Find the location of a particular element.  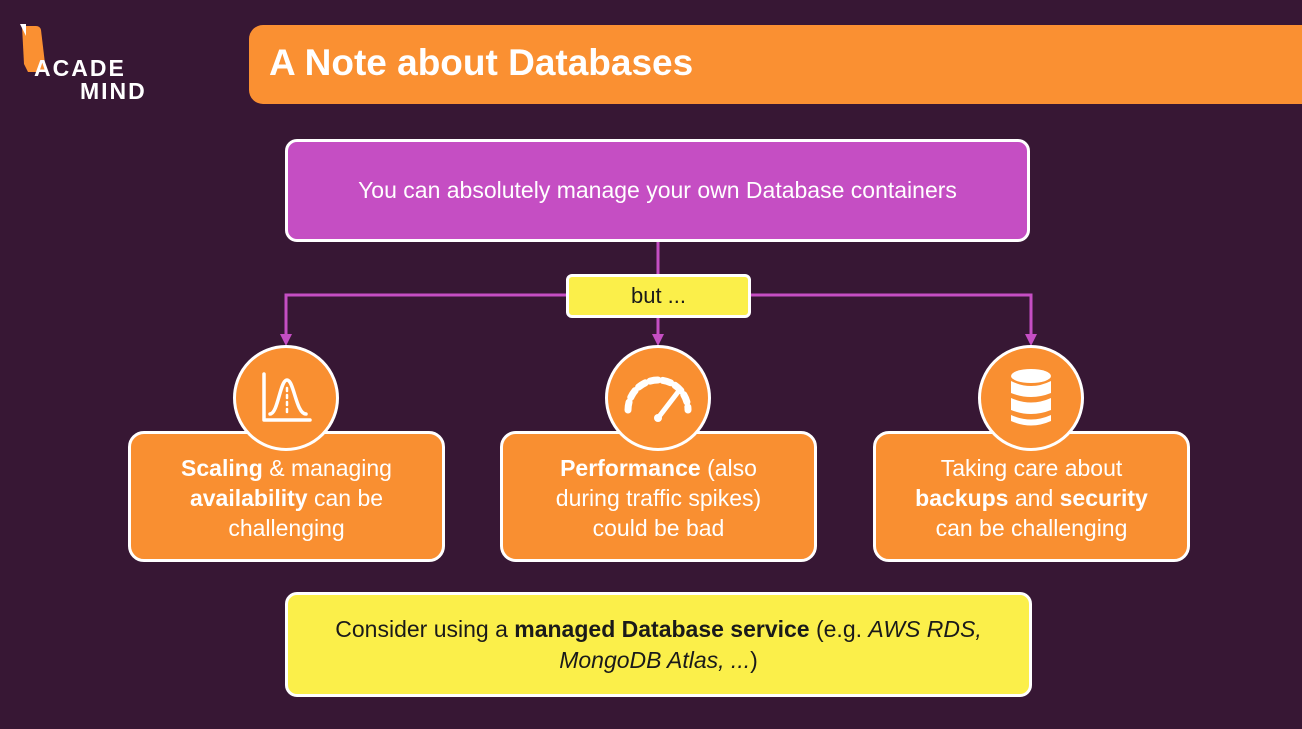

arrow-left is located at coordinates (423, 319).